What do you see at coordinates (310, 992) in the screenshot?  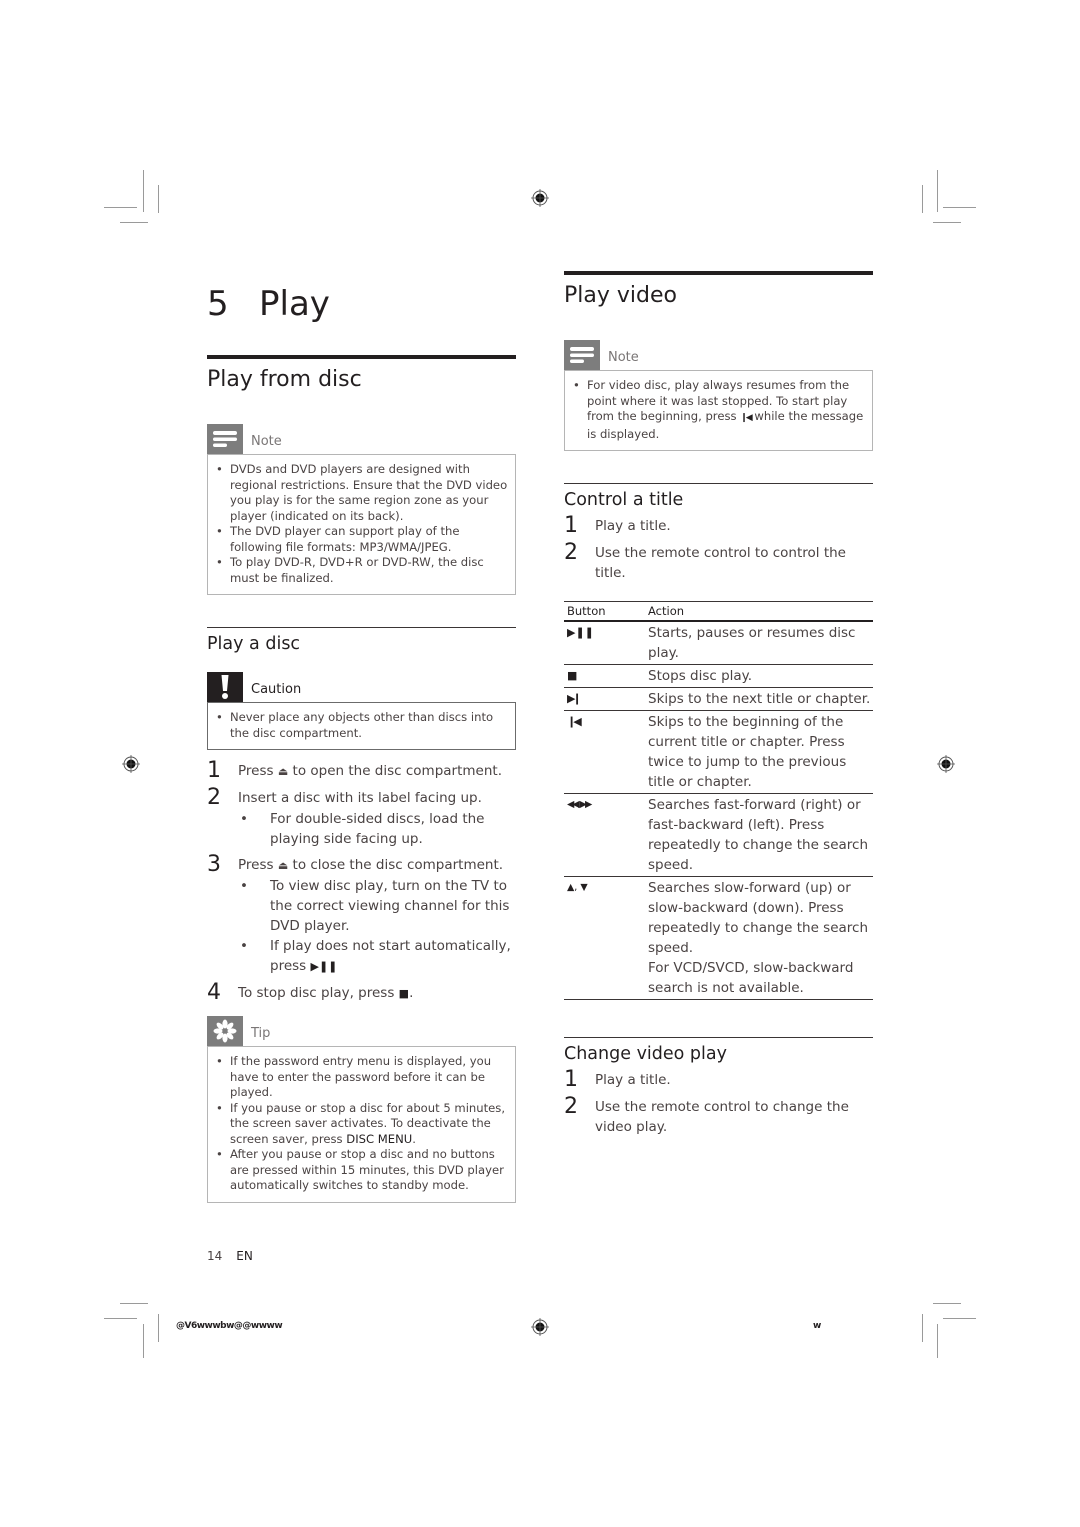 I see `step: 4 To stop disc play, press ■.` at bounding box center [310, 992].